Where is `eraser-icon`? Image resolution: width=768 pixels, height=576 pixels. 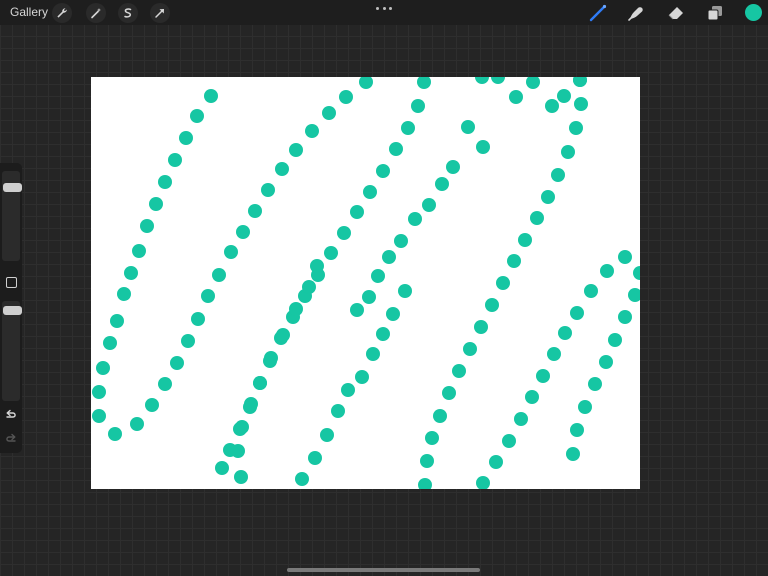 eraser-icon is located at coordinates (675, 13).